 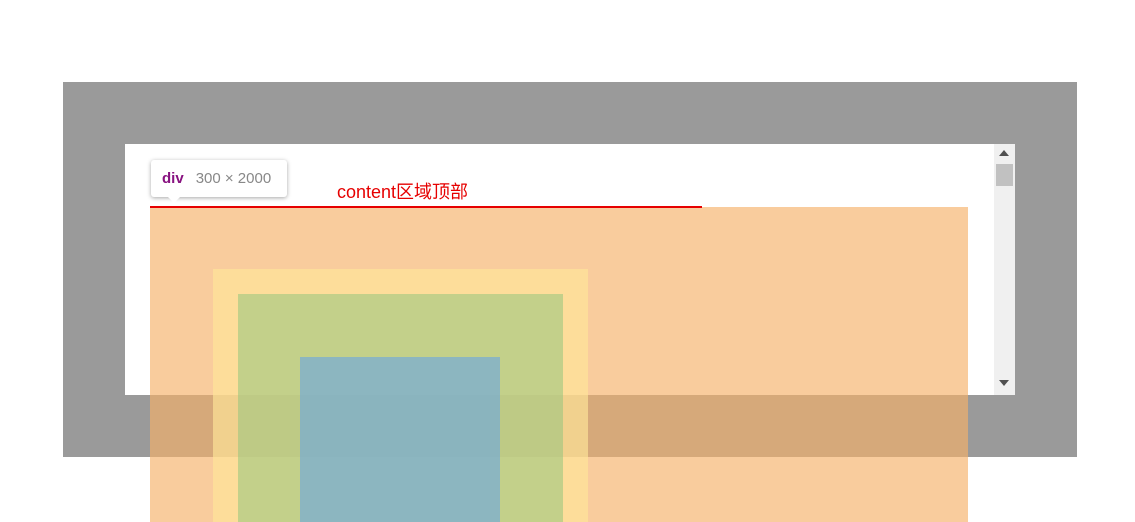 I want to click on annotation-label: content区域顶部, so click(x=403, y=192).